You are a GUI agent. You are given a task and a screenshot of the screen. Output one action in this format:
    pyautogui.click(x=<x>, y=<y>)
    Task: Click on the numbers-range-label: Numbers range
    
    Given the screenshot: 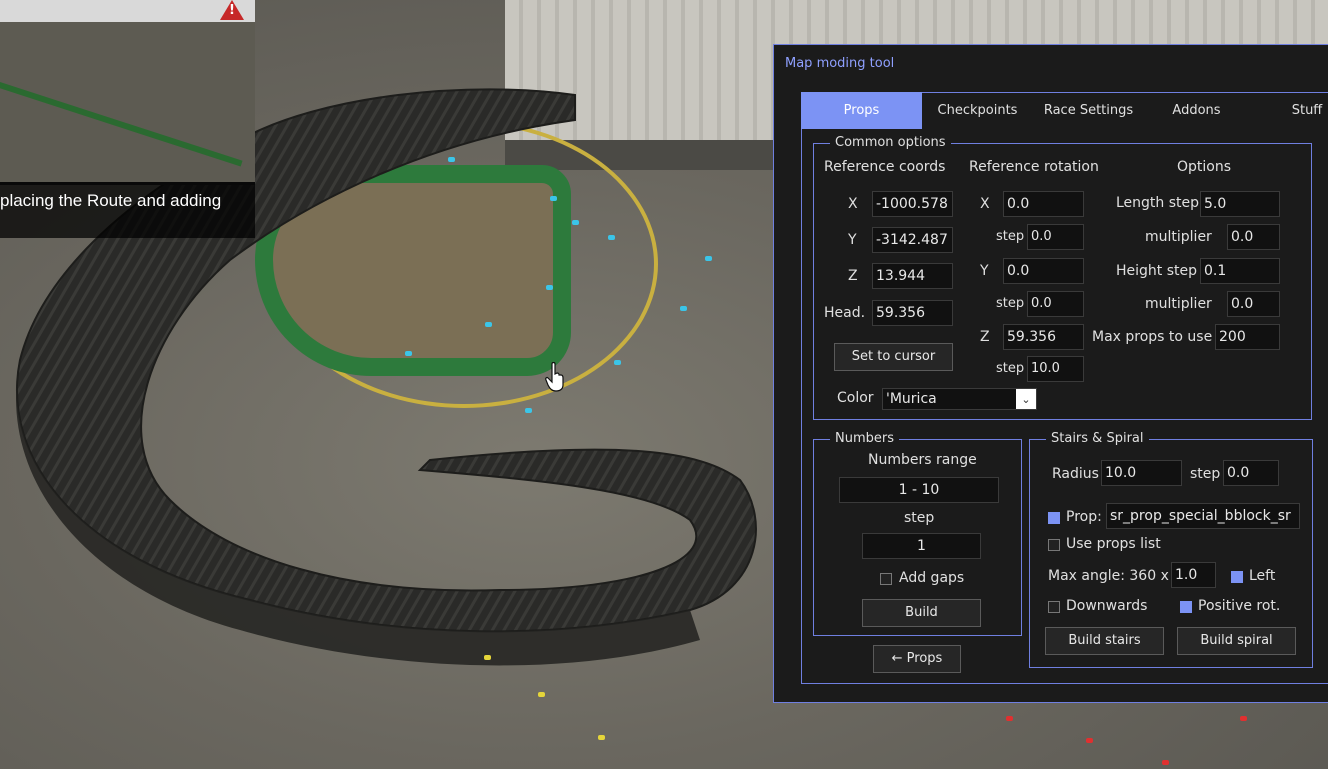 What is the action you would take?
    pyautogui.click(x=922, y=460)
    